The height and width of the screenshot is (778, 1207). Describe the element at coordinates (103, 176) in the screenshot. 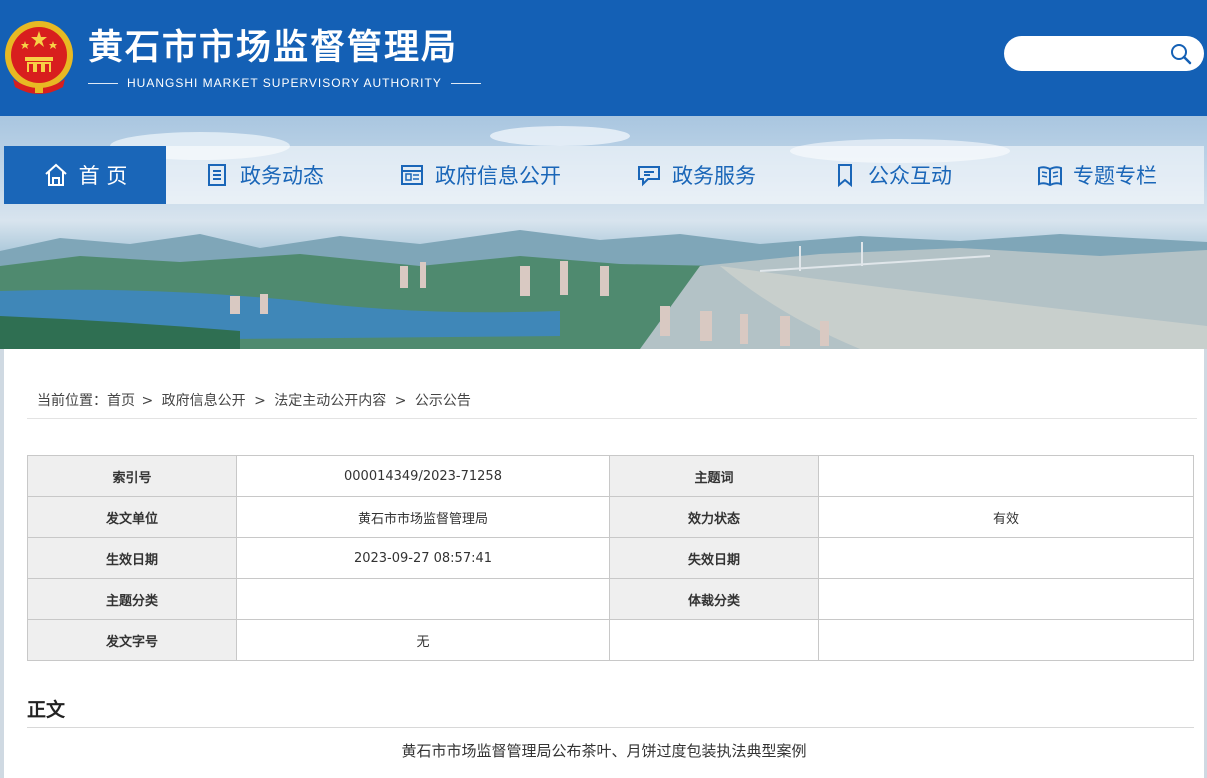

I see `nav-item-label: 首 页` at that location.